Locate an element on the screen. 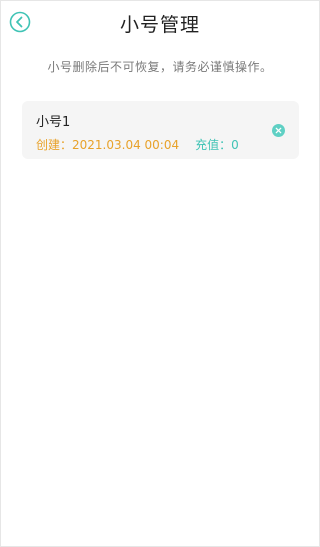  created-label: 创建： is located at coordinates (54, 145).